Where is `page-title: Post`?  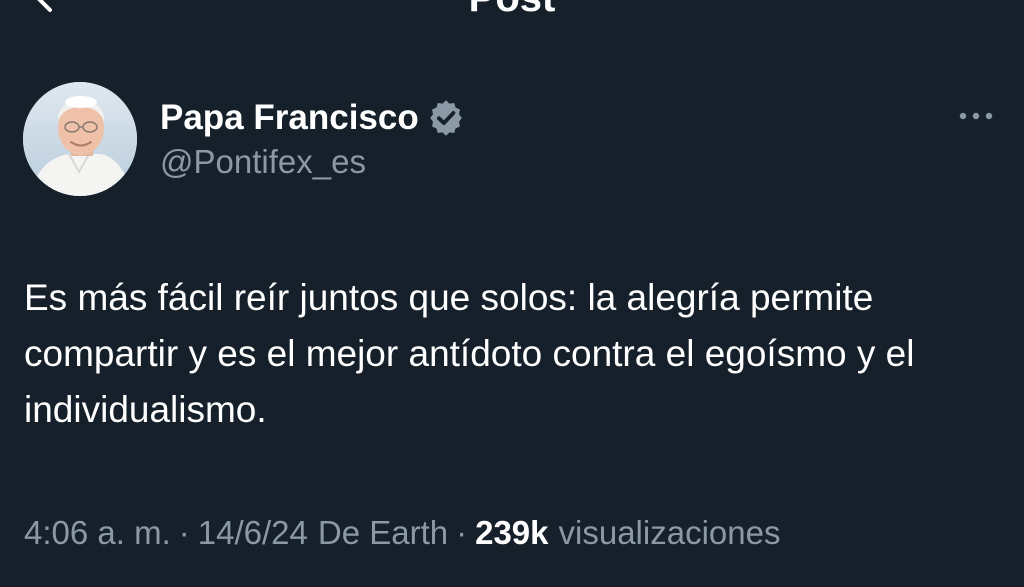 page-title: Post is located at coordinates (512, 11).